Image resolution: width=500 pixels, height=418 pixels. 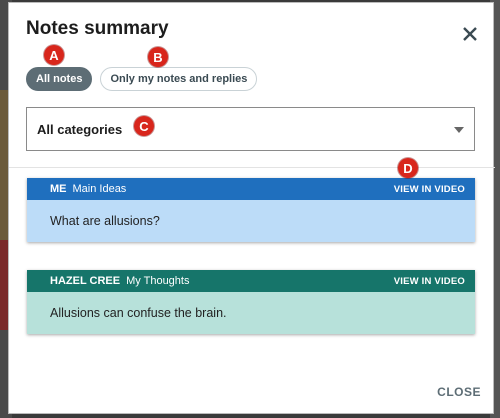 I want to click on annotation-marker-b: B, so click(x=158, y=57).